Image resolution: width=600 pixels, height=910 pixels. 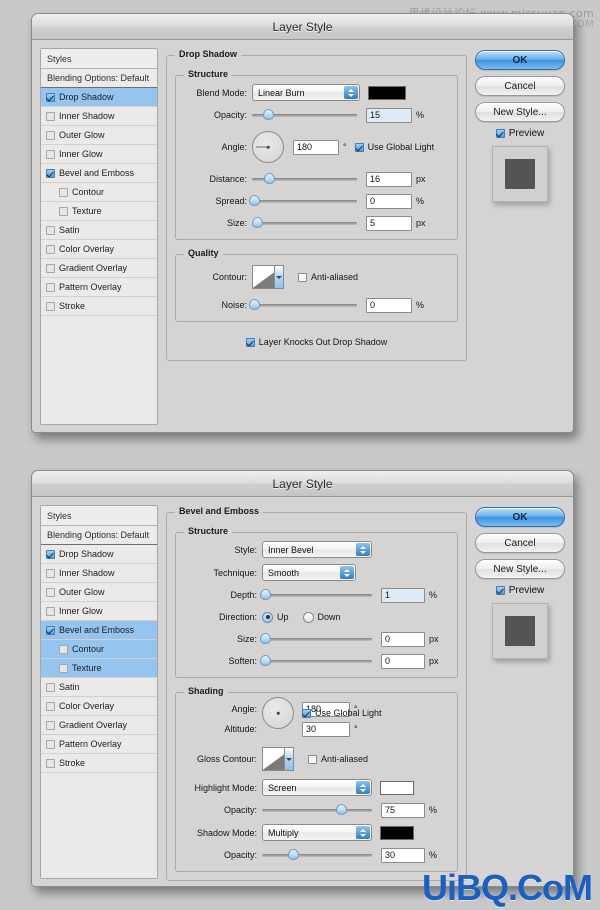 I want to click on bevel-size-slider, so click(x=316, y=639).